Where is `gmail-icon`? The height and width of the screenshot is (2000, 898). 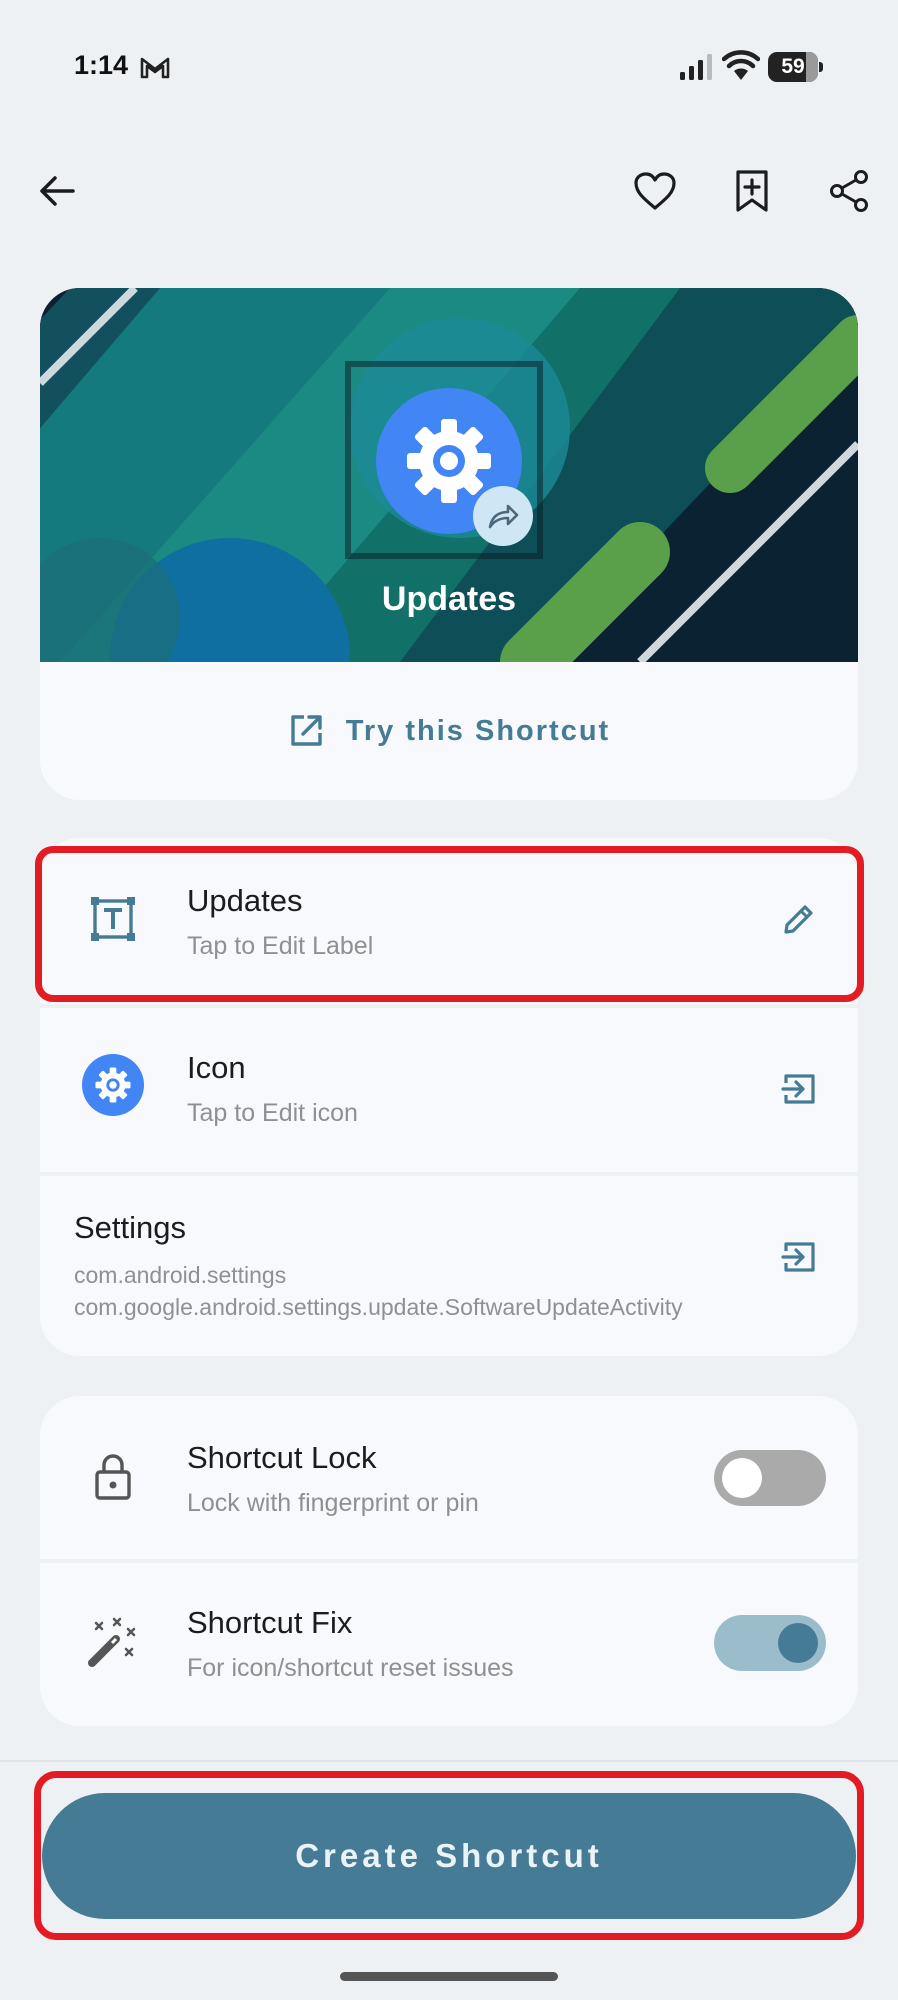 gmail-icon is located at coordinates (155, 68).